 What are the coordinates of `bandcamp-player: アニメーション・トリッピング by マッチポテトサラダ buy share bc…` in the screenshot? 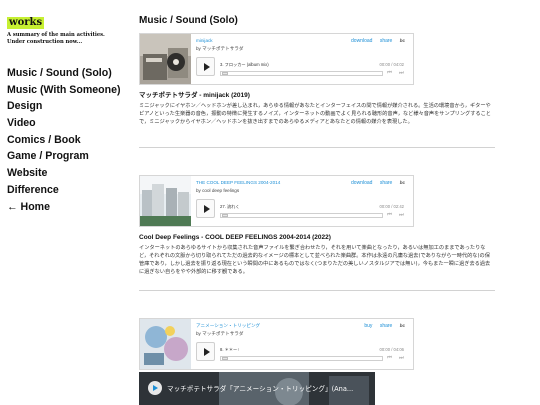 It's located at (276, 344).